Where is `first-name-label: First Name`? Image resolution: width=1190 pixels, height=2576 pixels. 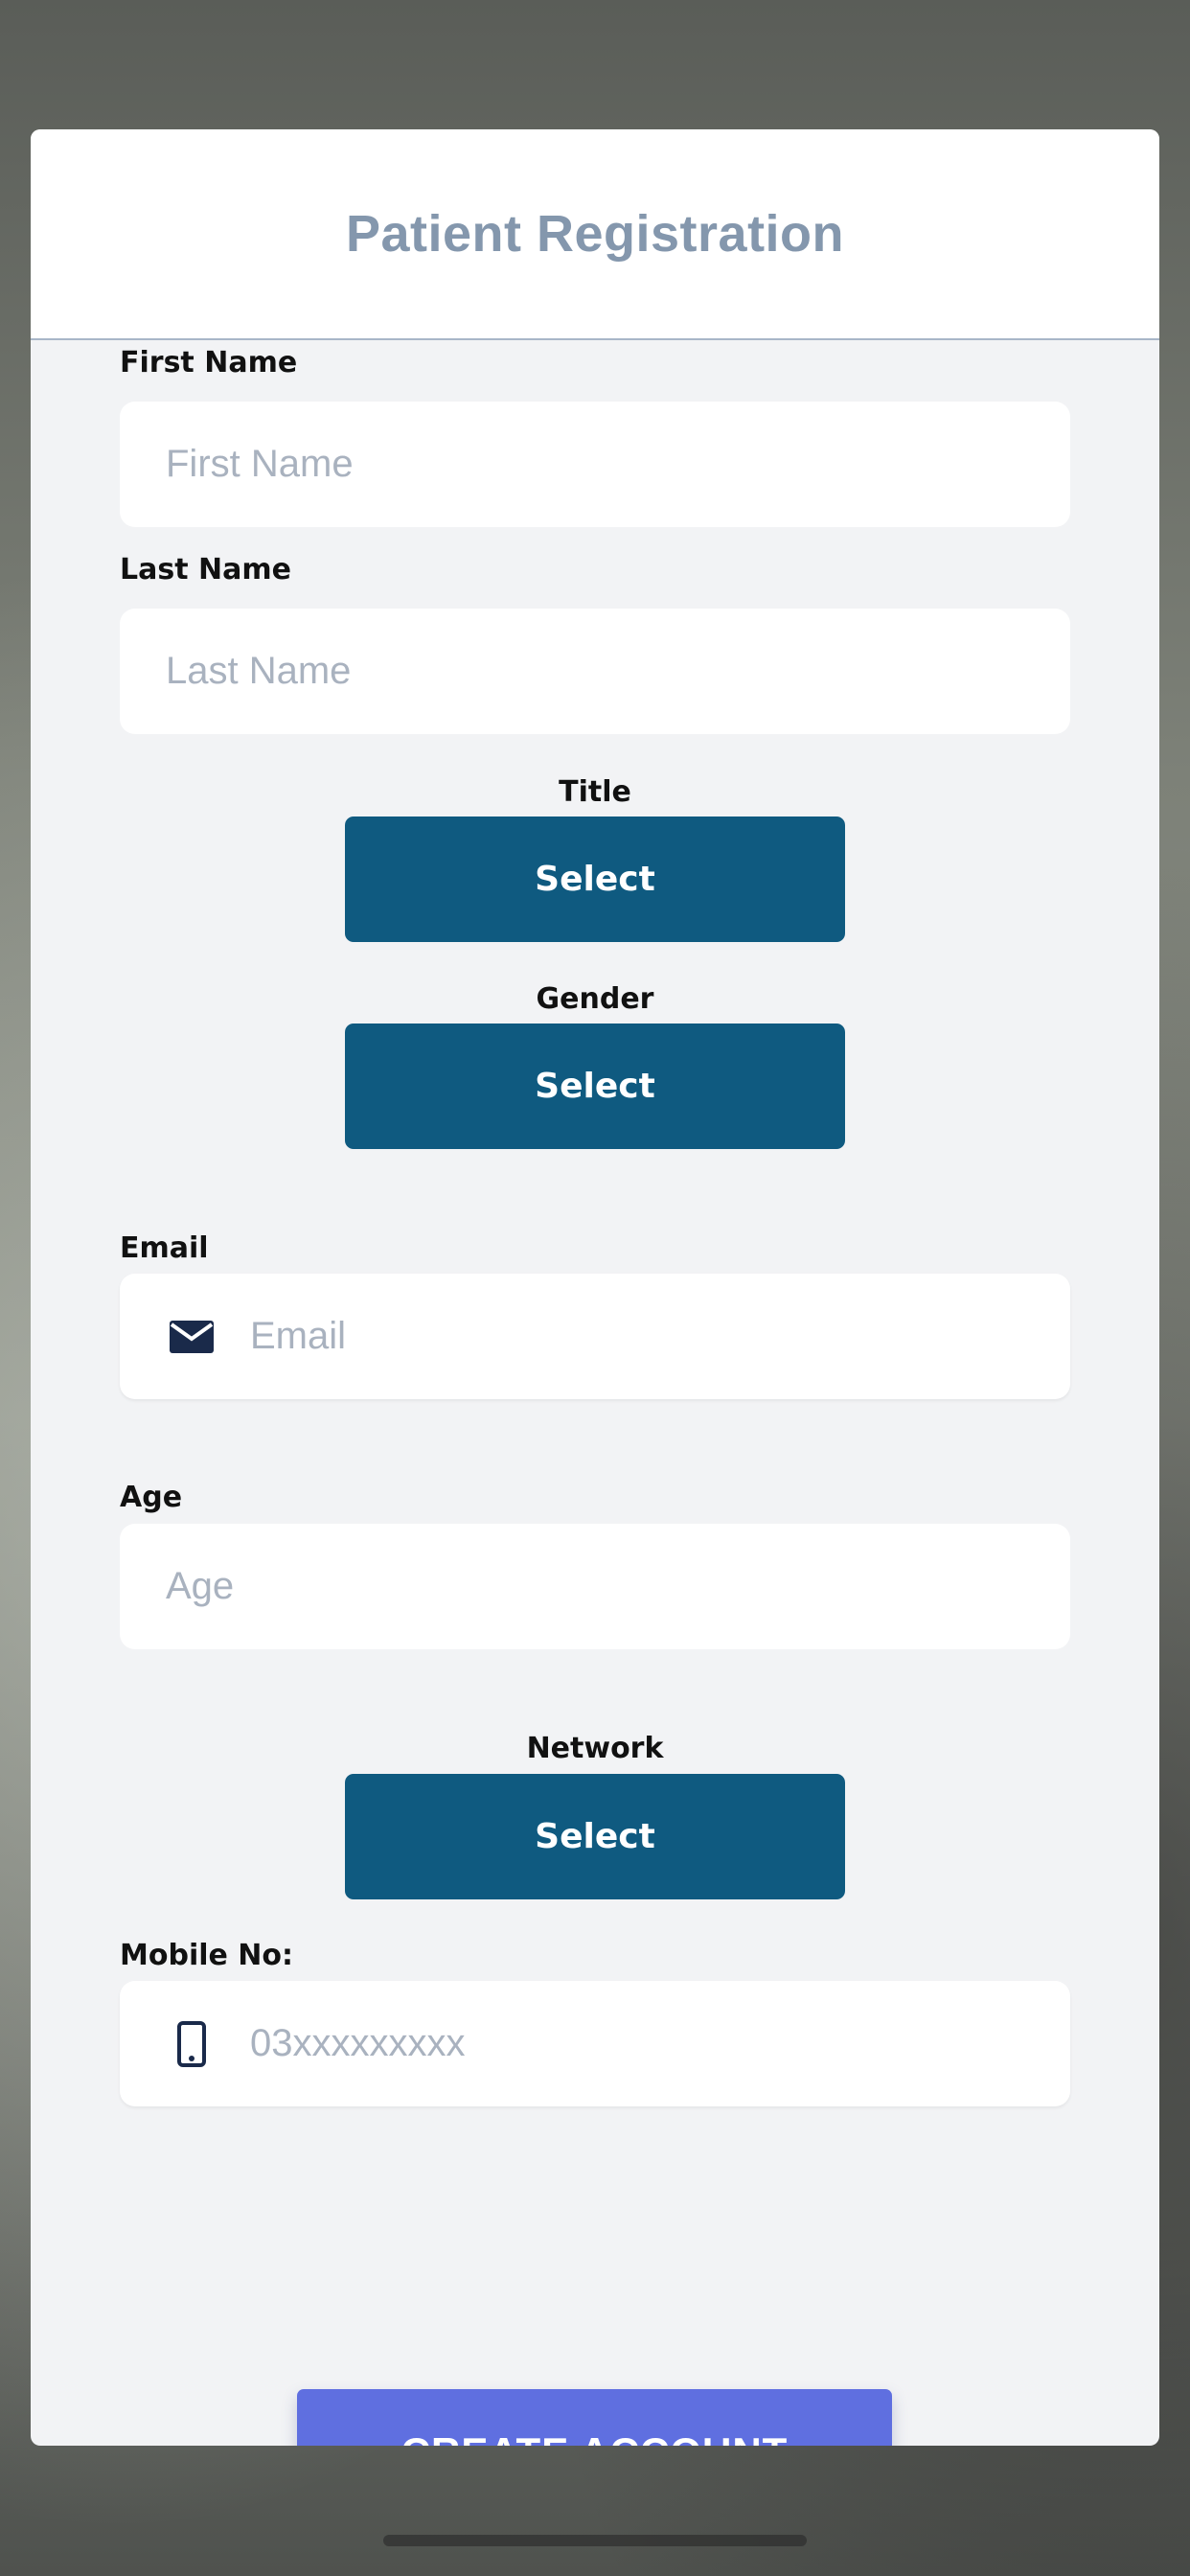
first-name-label: First Name is located at coordinates (209, 363).